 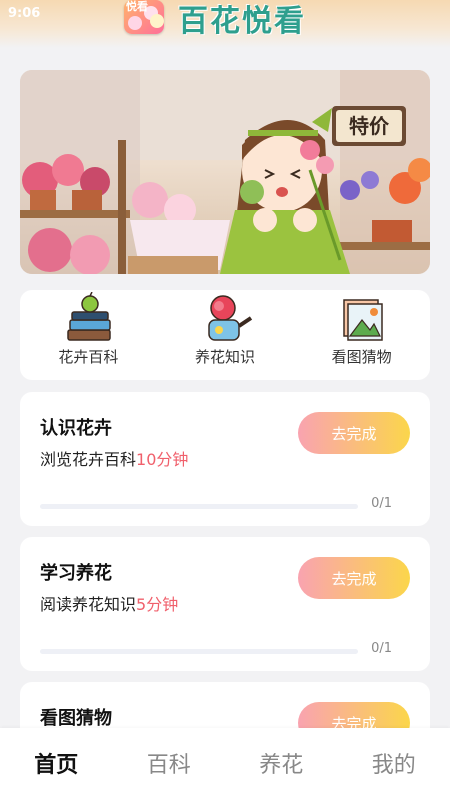 I want to click on header: 9:06 悦看 百花悦看, so click(x=225, y=24).